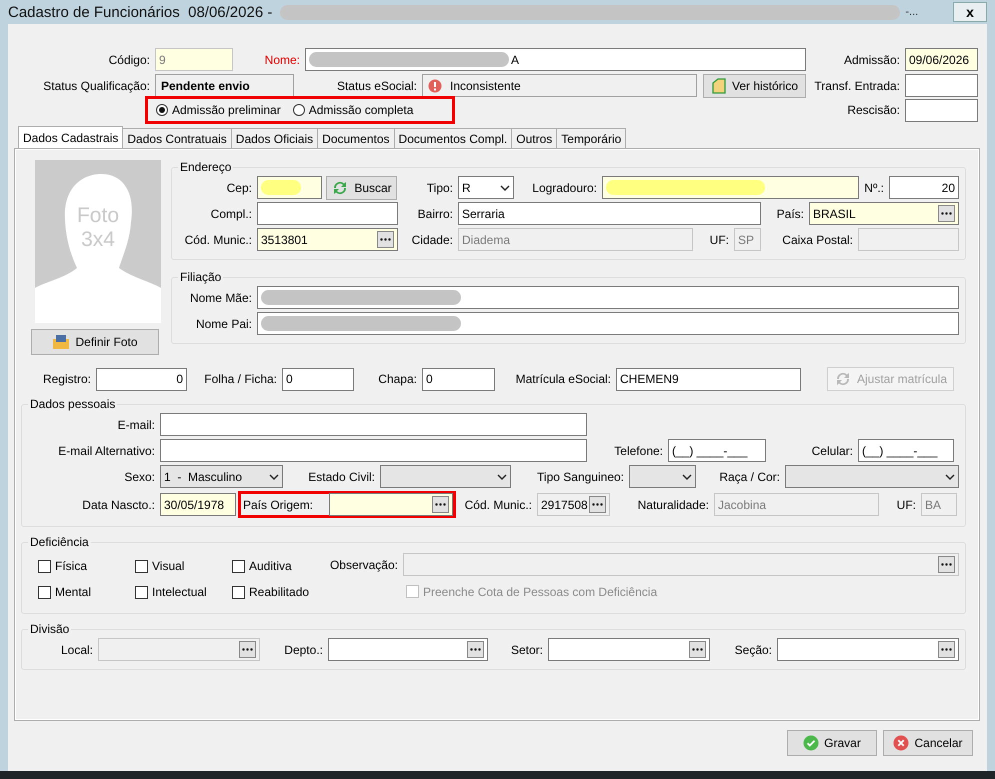 The width and height of the screenshot is (995, 779). I want to click on checkbox: Reabilitado, so click(280, 592).